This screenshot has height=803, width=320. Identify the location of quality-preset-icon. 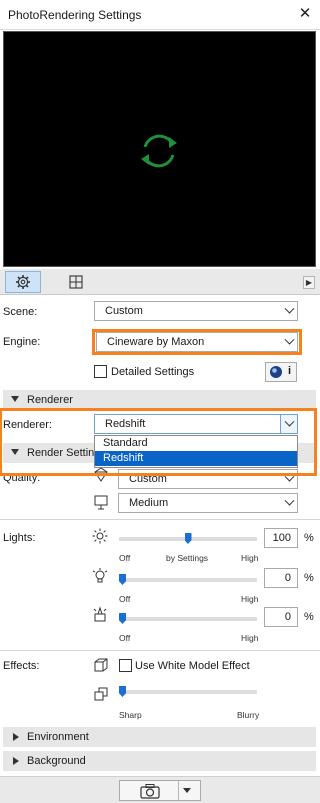
(101, 502).